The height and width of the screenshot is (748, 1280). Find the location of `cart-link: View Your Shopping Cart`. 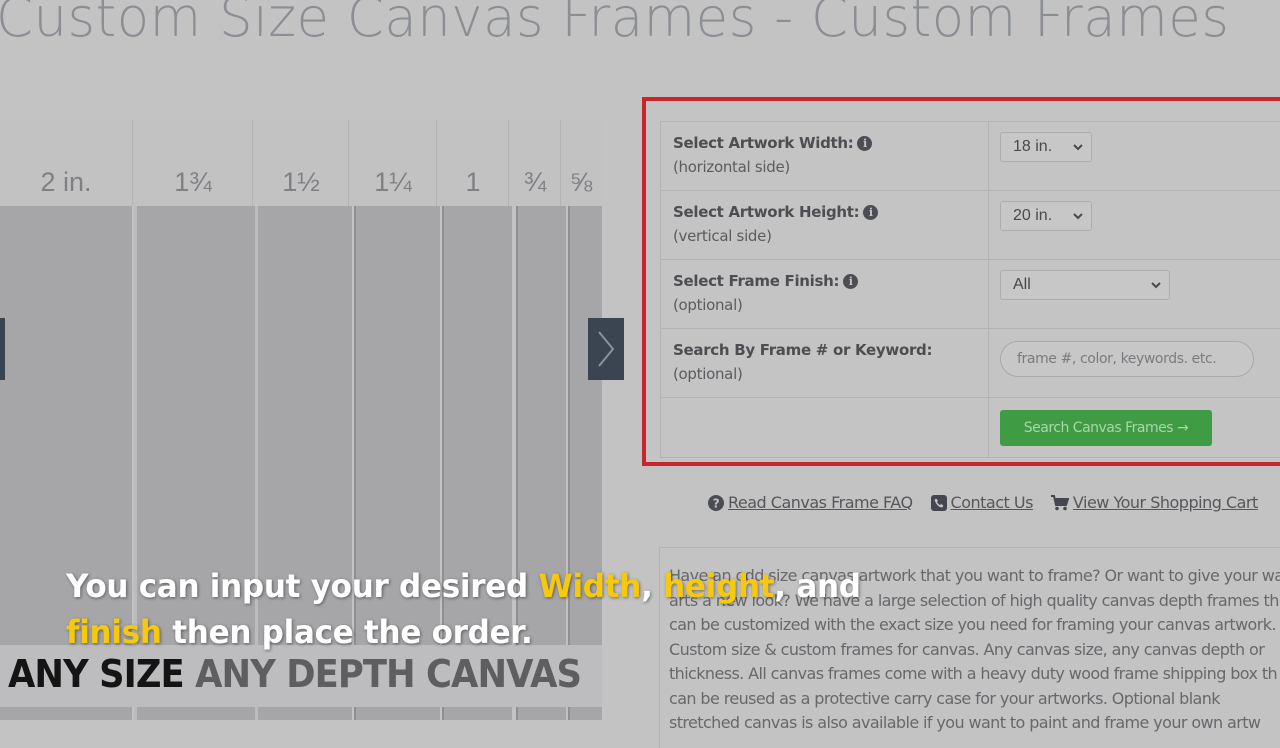

cart-link: View Your Shopping Cart is located at coordinates (1154, 502).